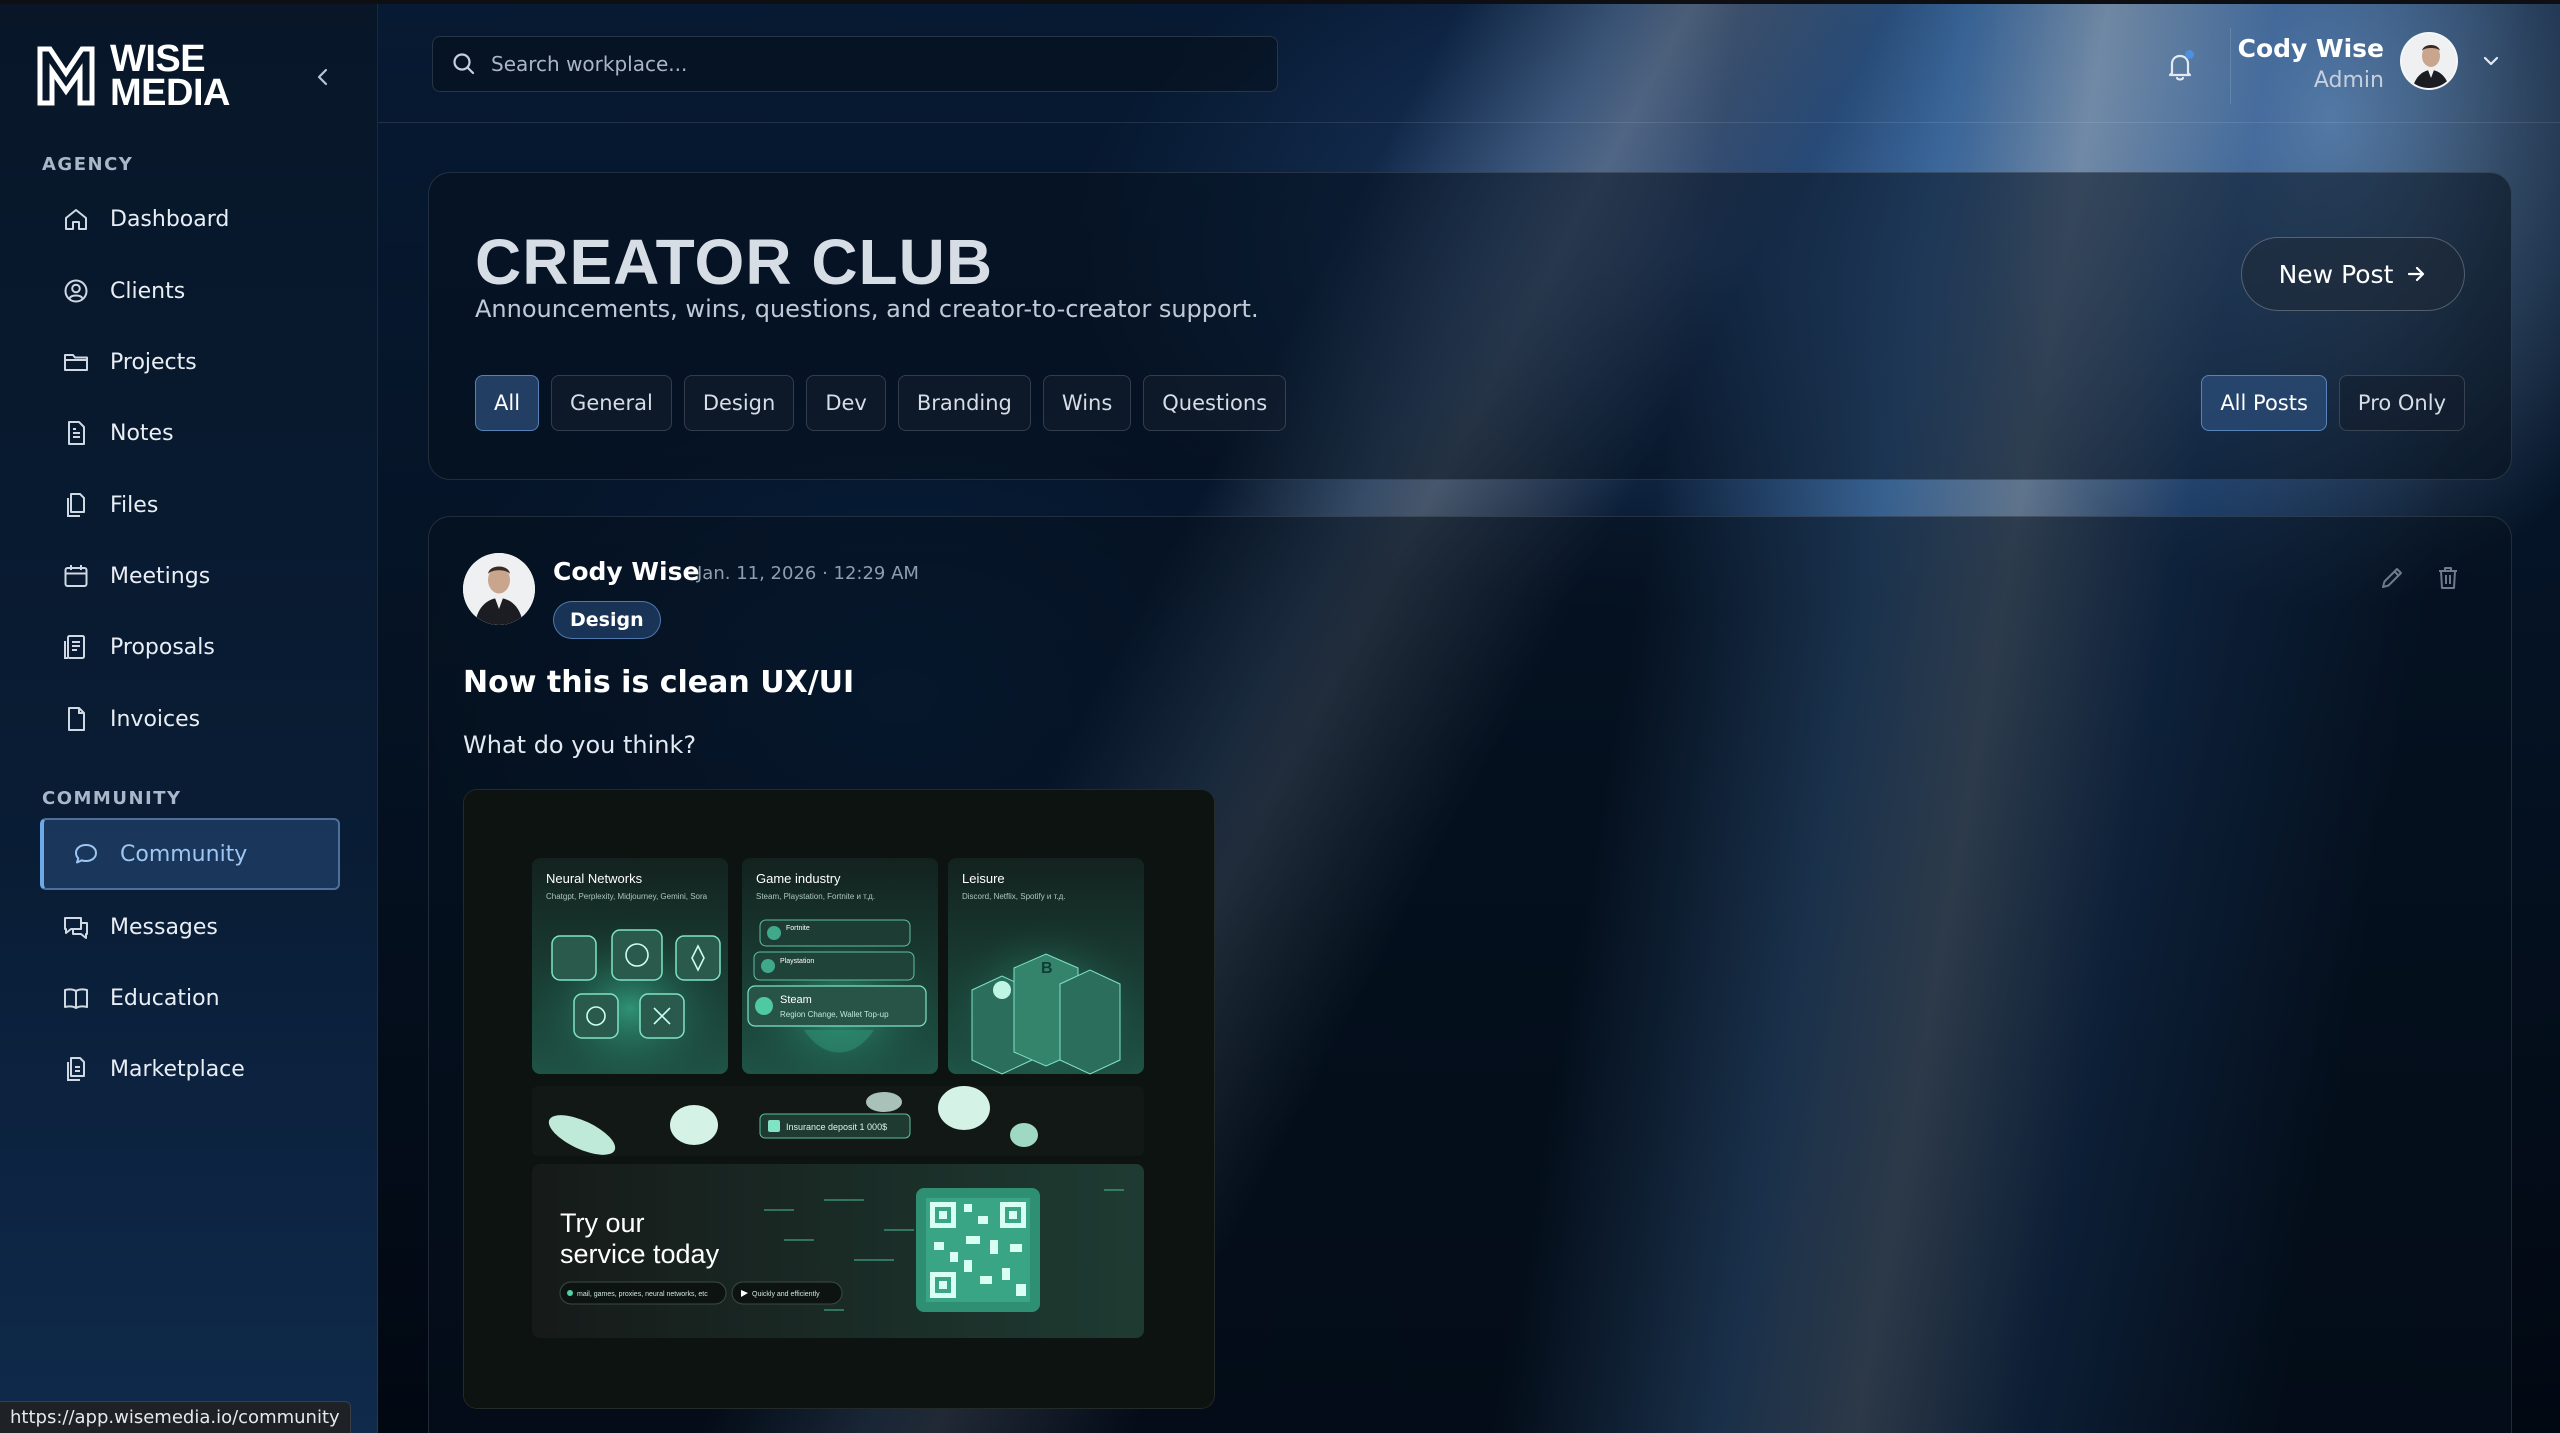 Image resolution: width=2560 pixels, height=1433 pixels. Describe the element at coordinates (1215, 403) in the screenshot. I see `category-chip-questions: Questions` at that location.